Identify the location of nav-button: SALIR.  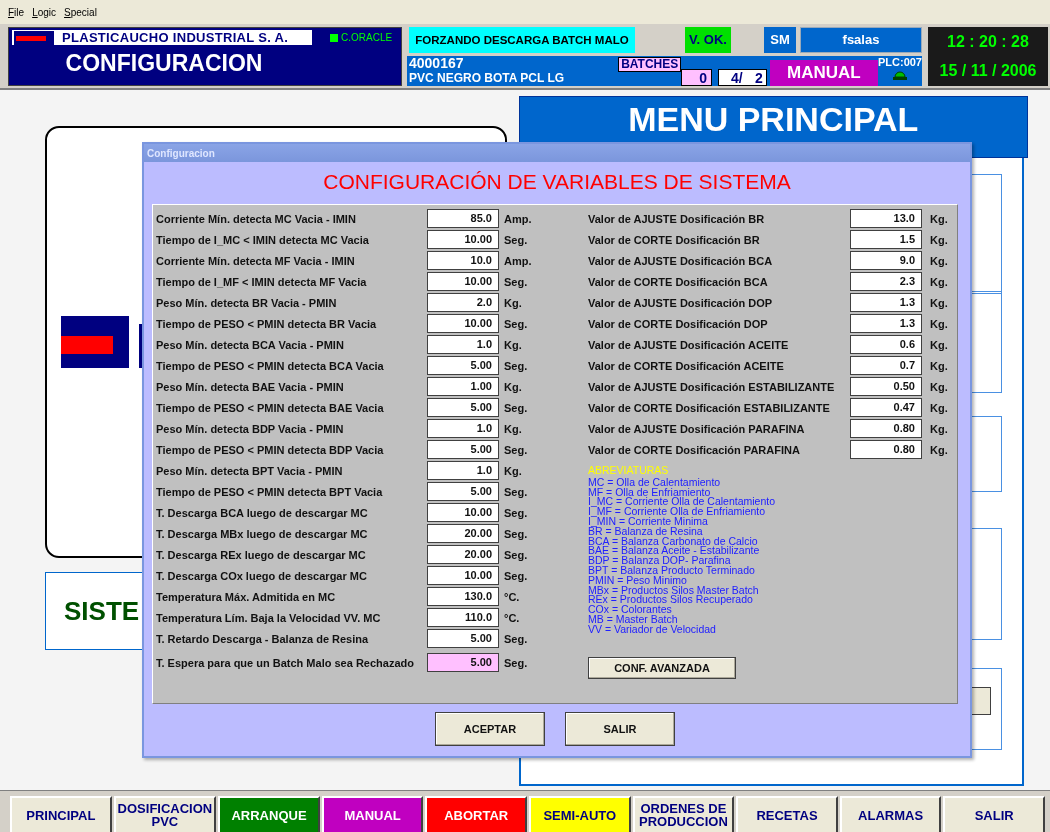
(994, 814).